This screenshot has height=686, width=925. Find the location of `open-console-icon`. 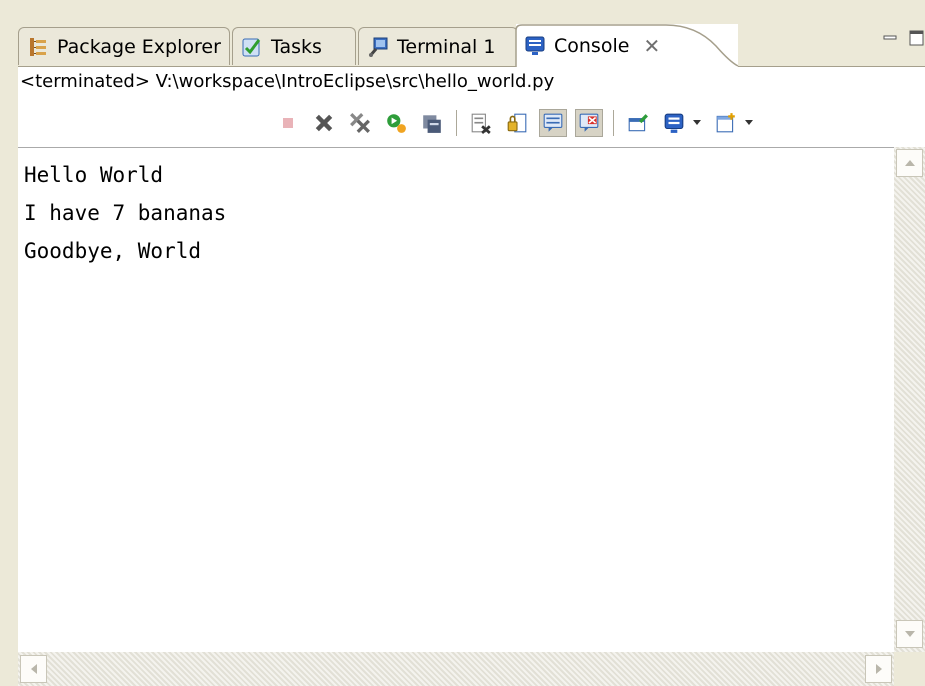

open-console-icon is located at coordinates (638, 123).